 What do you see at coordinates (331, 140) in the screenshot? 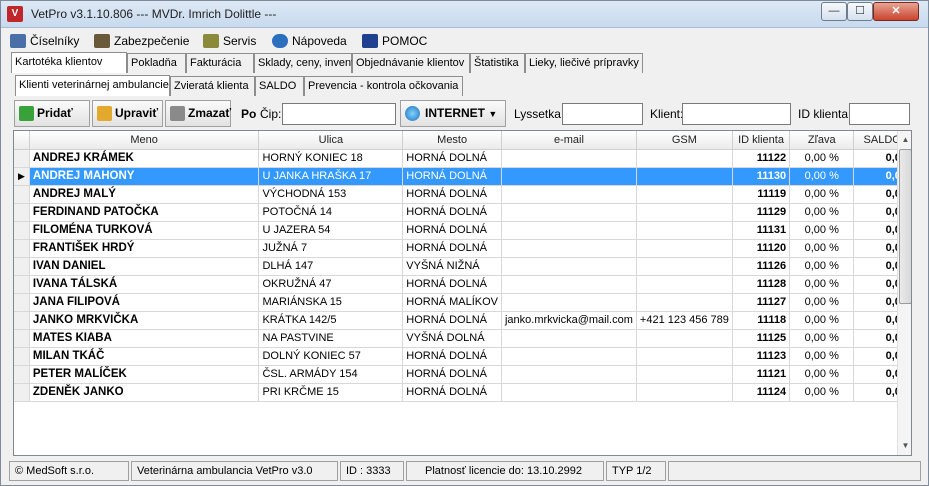
I see `column-header-ulica: Ulica` at bounding box center [331, 140].